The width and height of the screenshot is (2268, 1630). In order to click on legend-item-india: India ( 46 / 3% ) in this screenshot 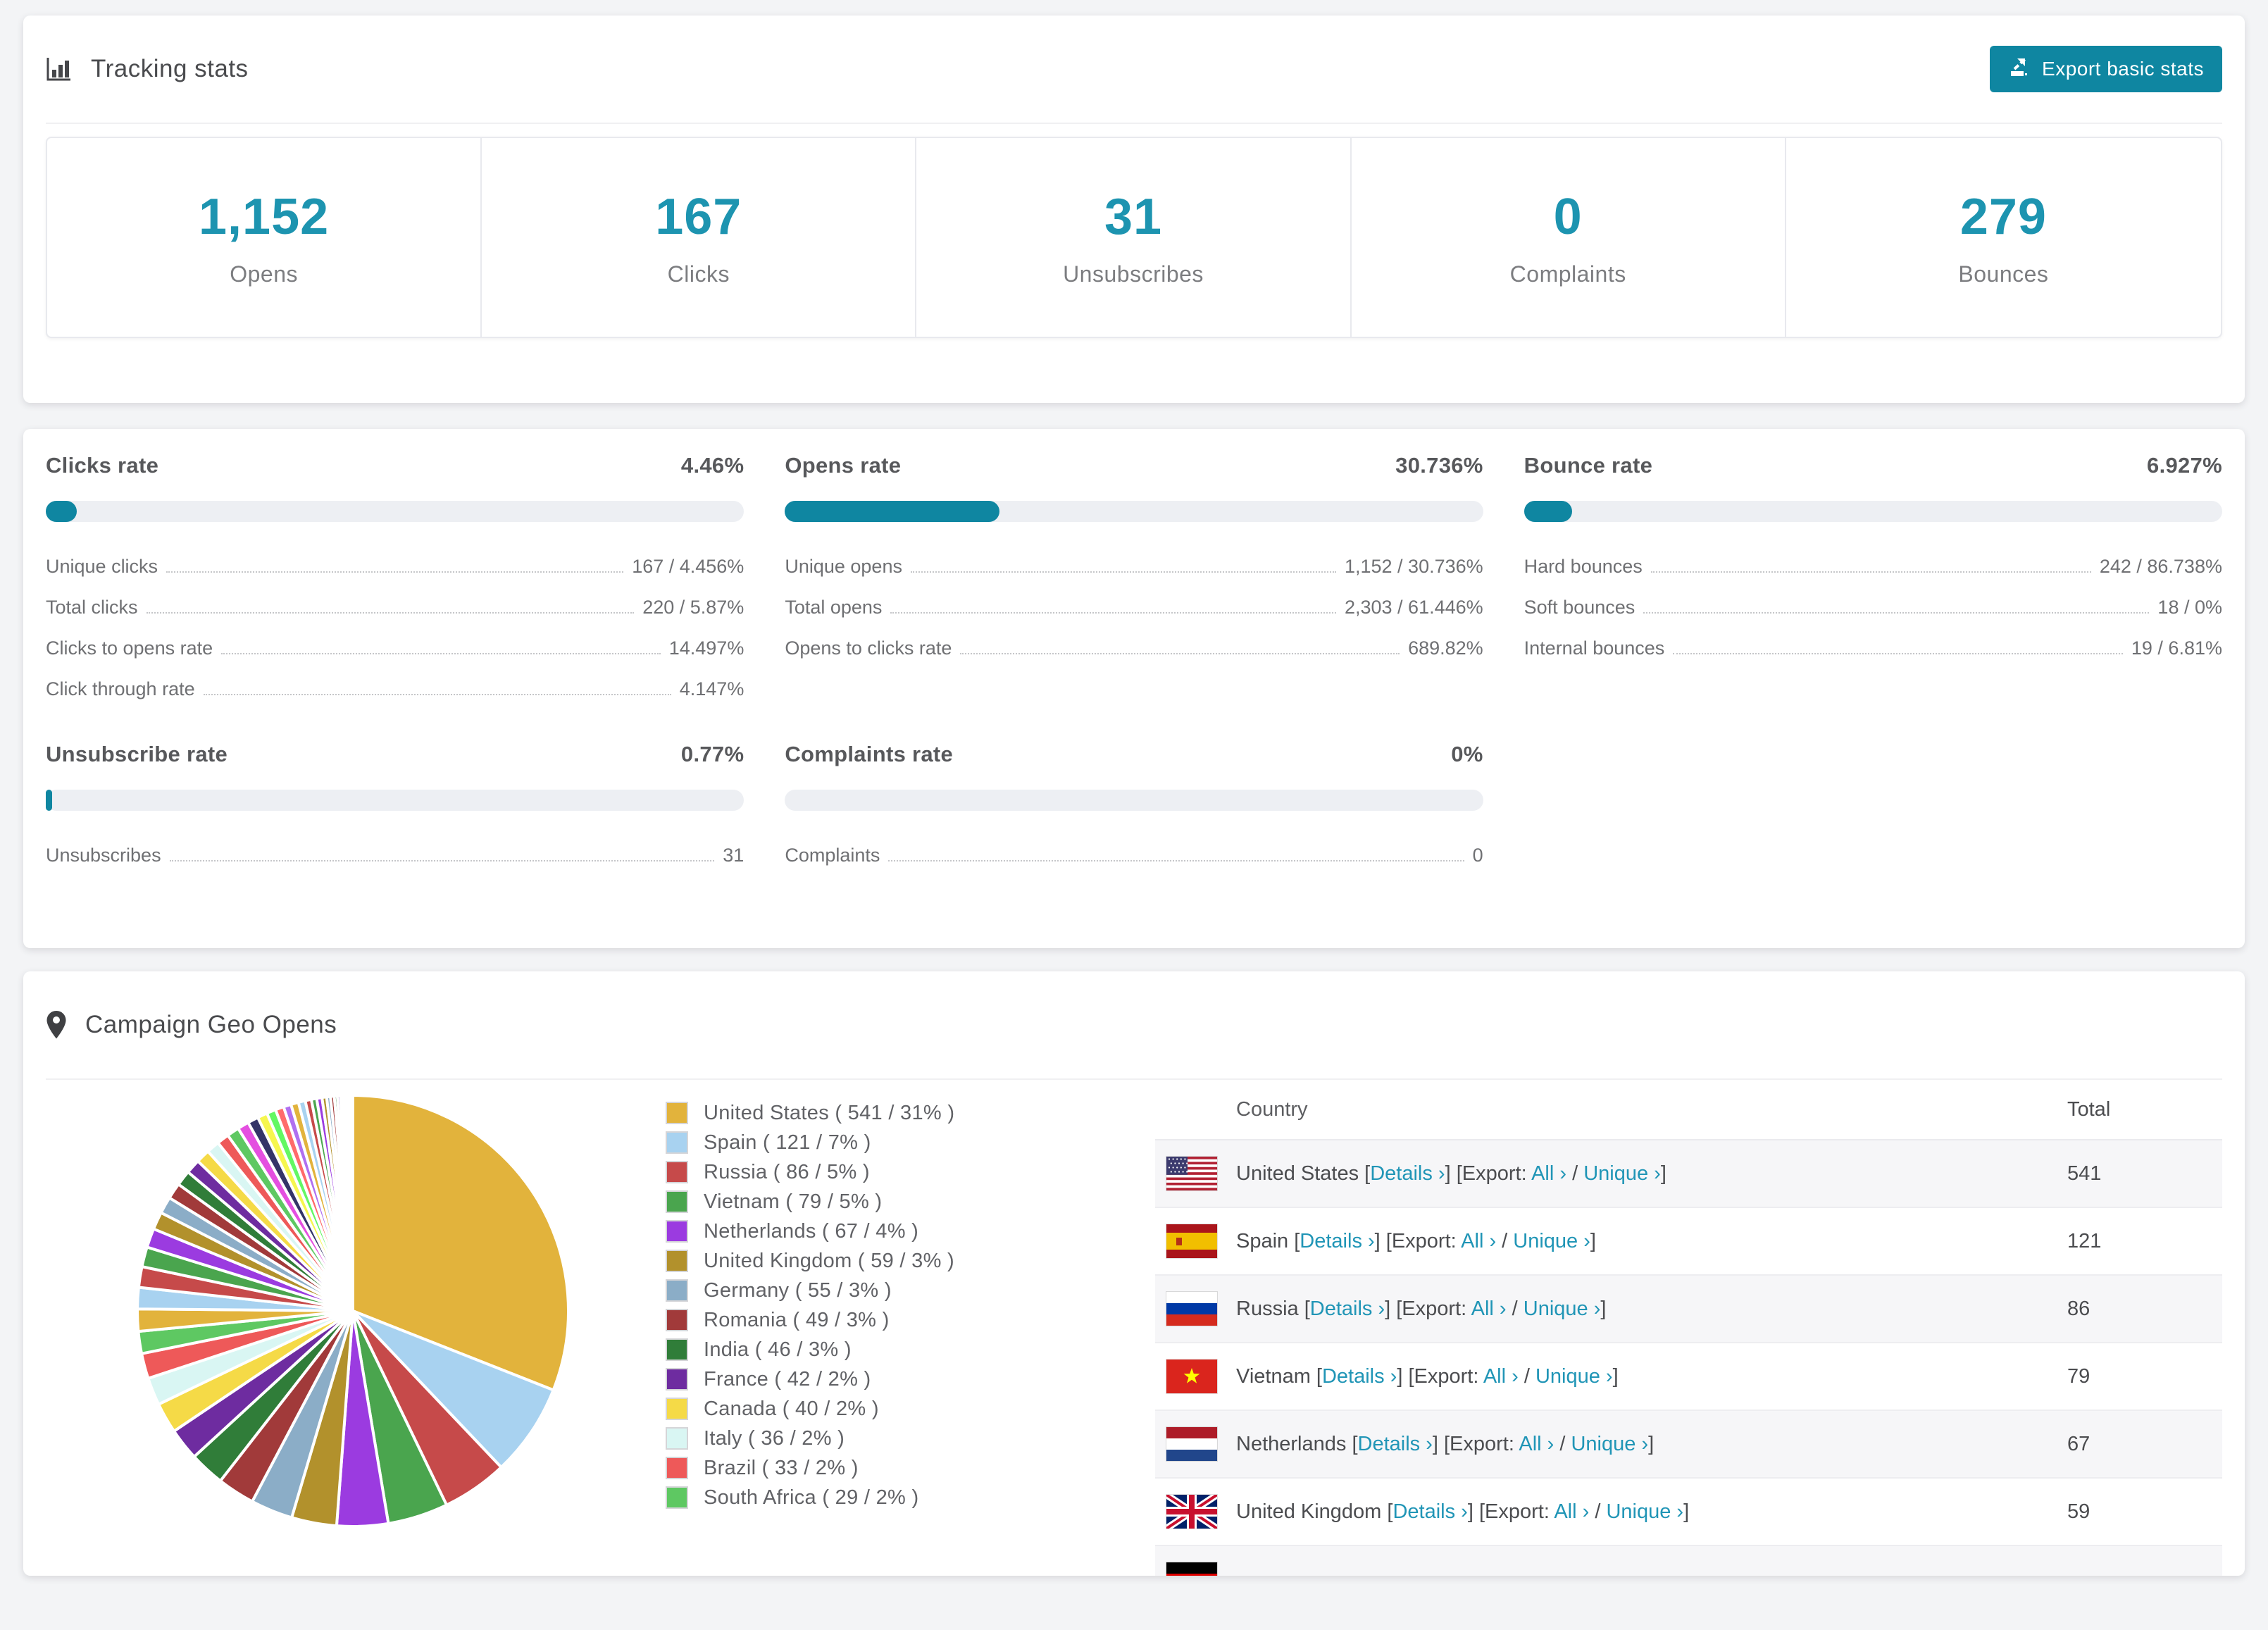, I will do `click(810, 1349)`.